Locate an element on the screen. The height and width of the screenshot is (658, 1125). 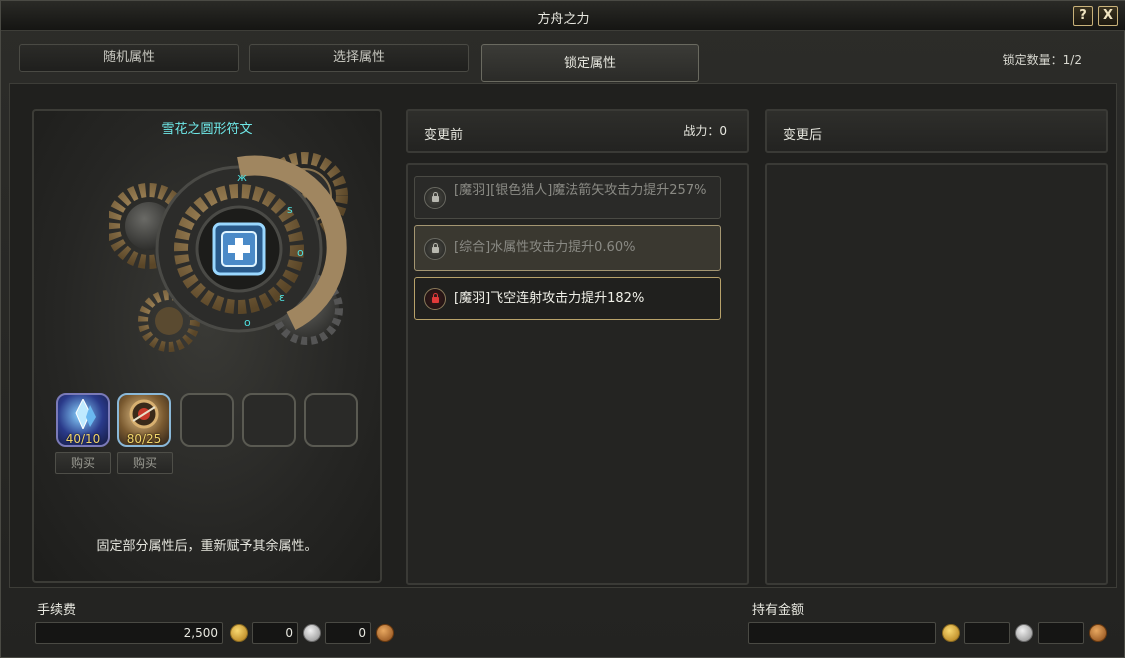
attribute-row: [魔羽][银色猎人]魔法箭矢攻击力提升257% is located at coordinates (567, 197).